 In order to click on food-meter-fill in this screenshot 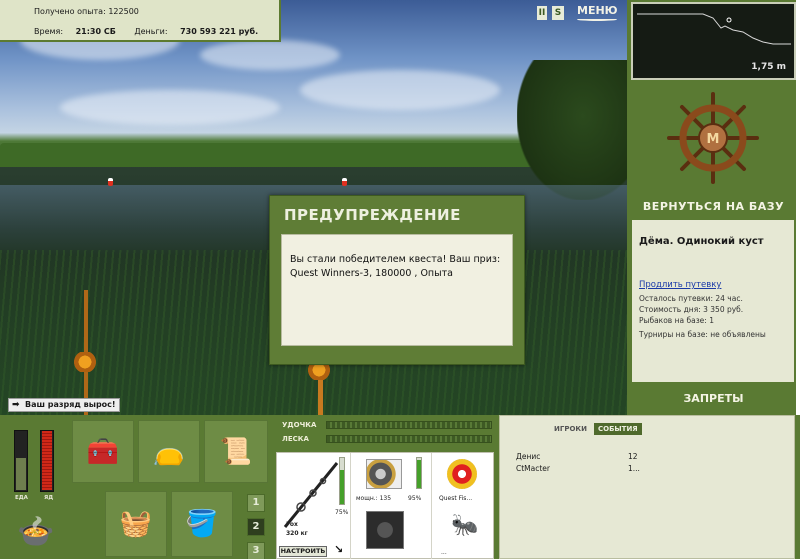, I will do `click(21, 473)`.